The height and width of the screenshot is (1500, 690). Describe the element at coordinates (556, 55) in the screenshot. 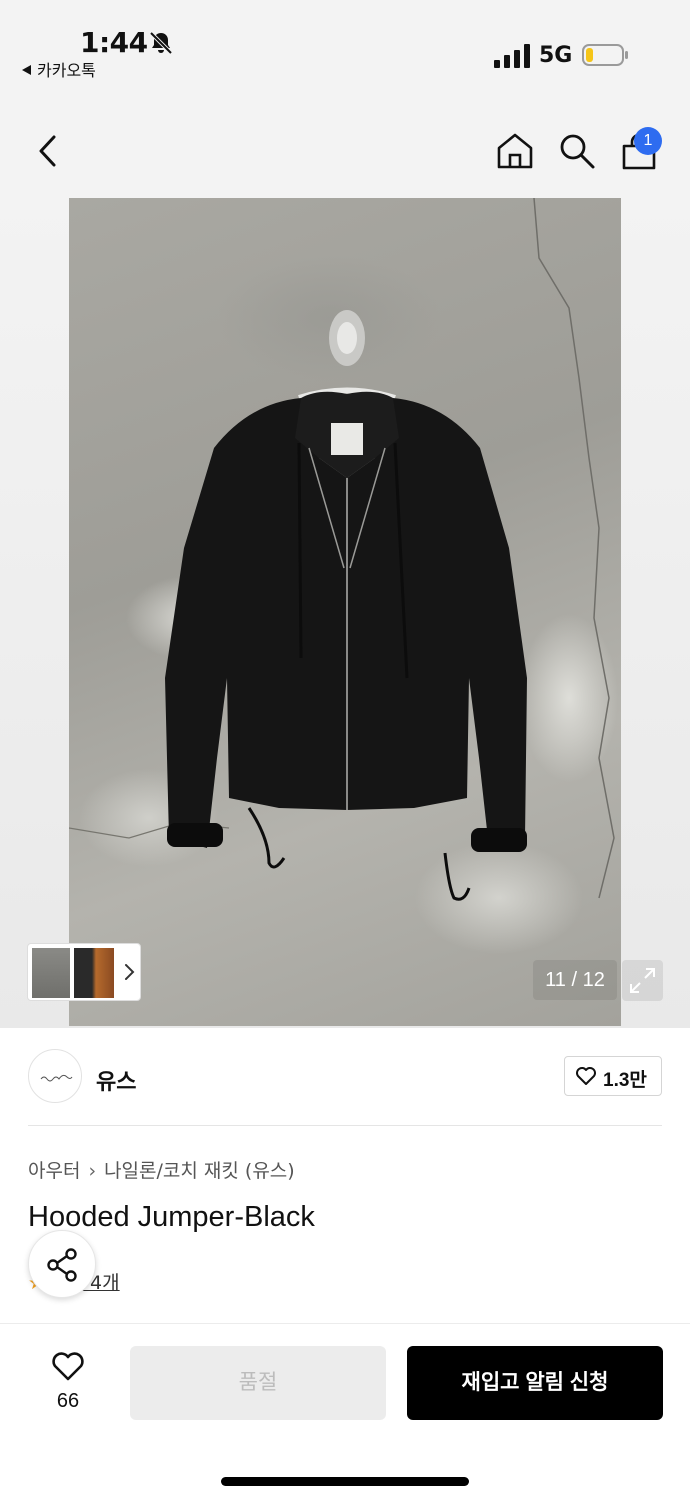

I see `network-type: 5G` at that location.